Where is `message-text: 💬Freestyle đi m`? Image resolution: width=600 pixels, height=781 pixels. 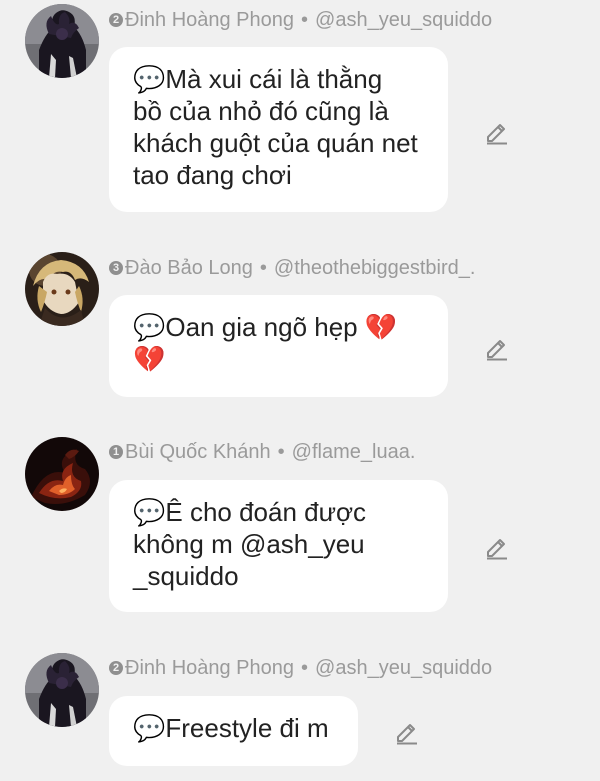
message-text: 💬Freestyle đi m is located at coordinates (231, 728).